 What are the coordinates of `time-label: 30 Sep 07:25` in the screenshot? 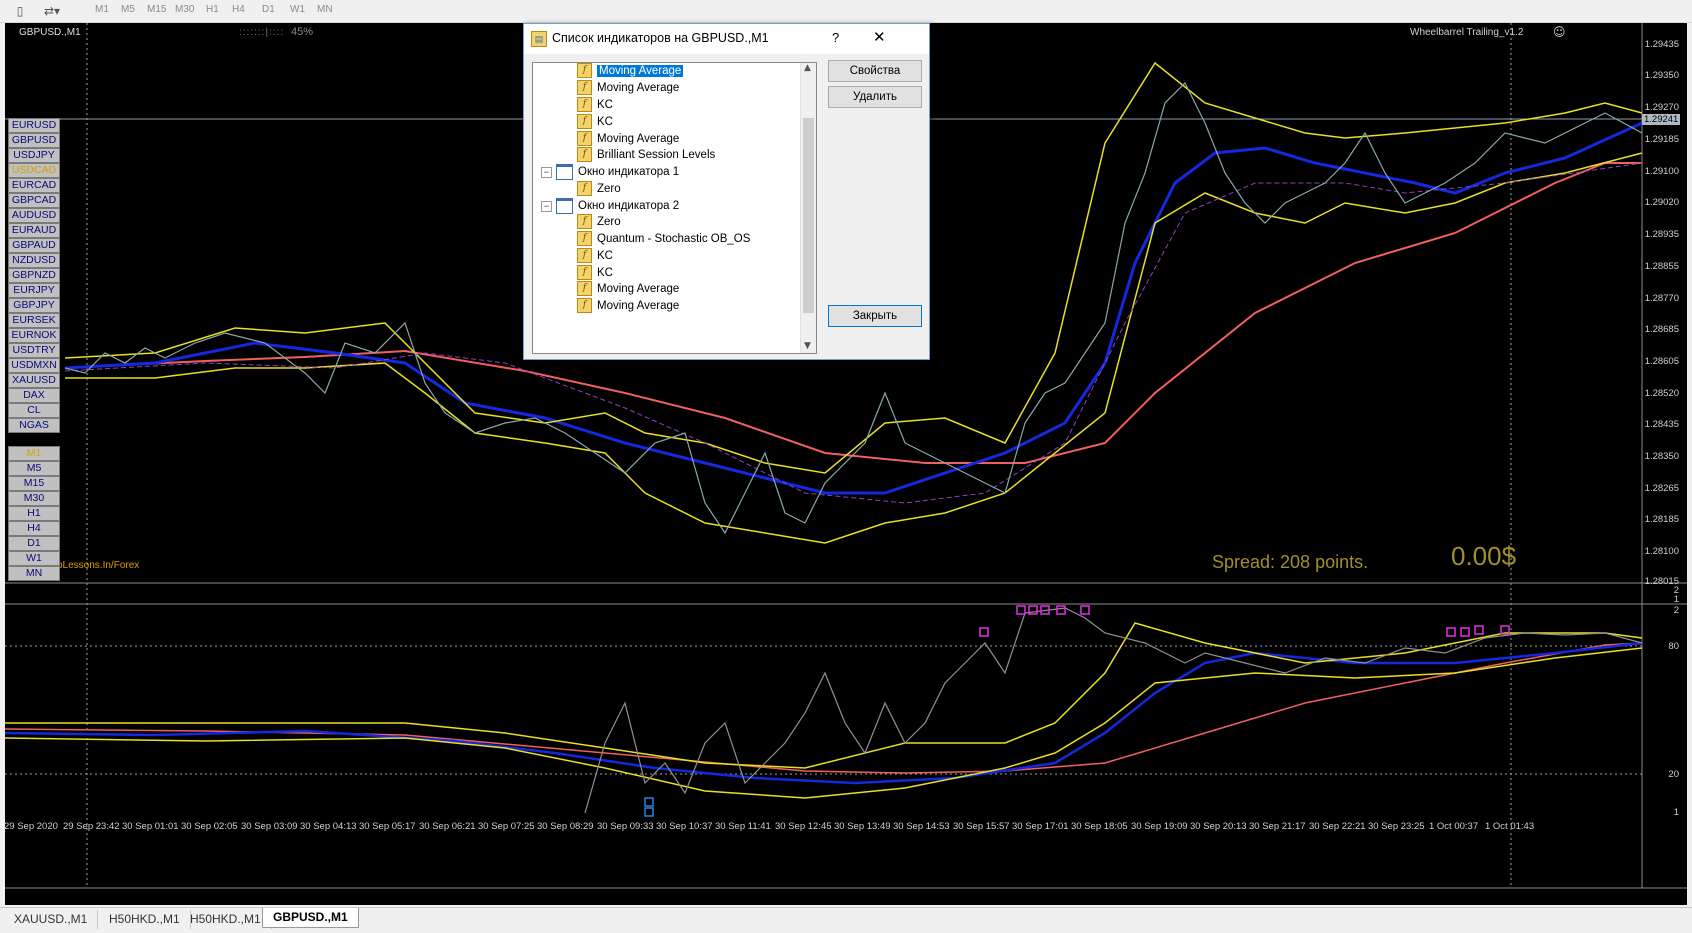 It's located at (506, 826).